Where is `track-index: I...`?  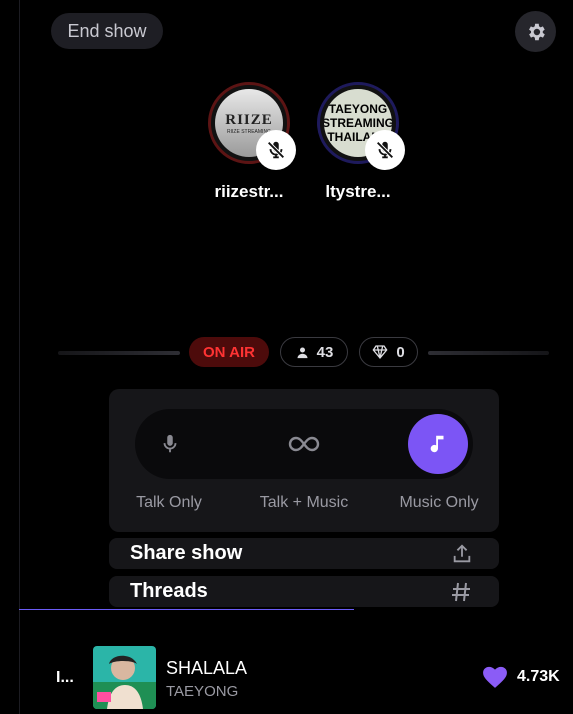
track-index: I... is located at coordinates (65, 677).